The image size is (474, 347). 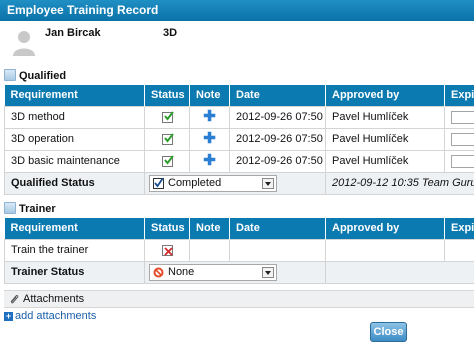 What do you see at coordinates (54, 299) in the screenshot?
I see `attachments-label: Attachments` at bounding box center [54, 299].